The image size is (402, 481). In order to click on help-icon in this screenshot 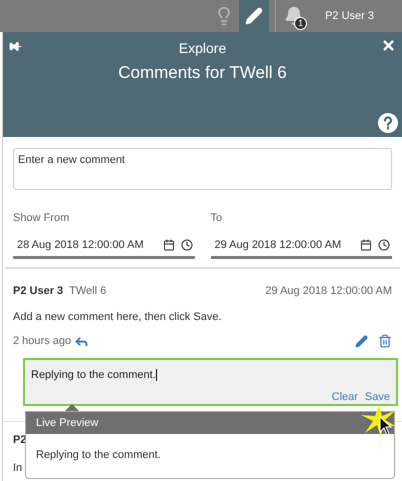, I will do `click(388, 123)`.